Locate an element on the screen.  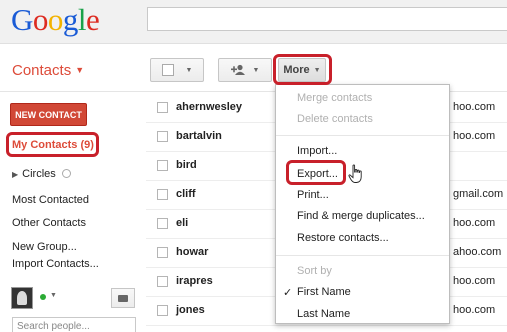
chevron-right-icon: ▶ is located at coordinates (15, 174).